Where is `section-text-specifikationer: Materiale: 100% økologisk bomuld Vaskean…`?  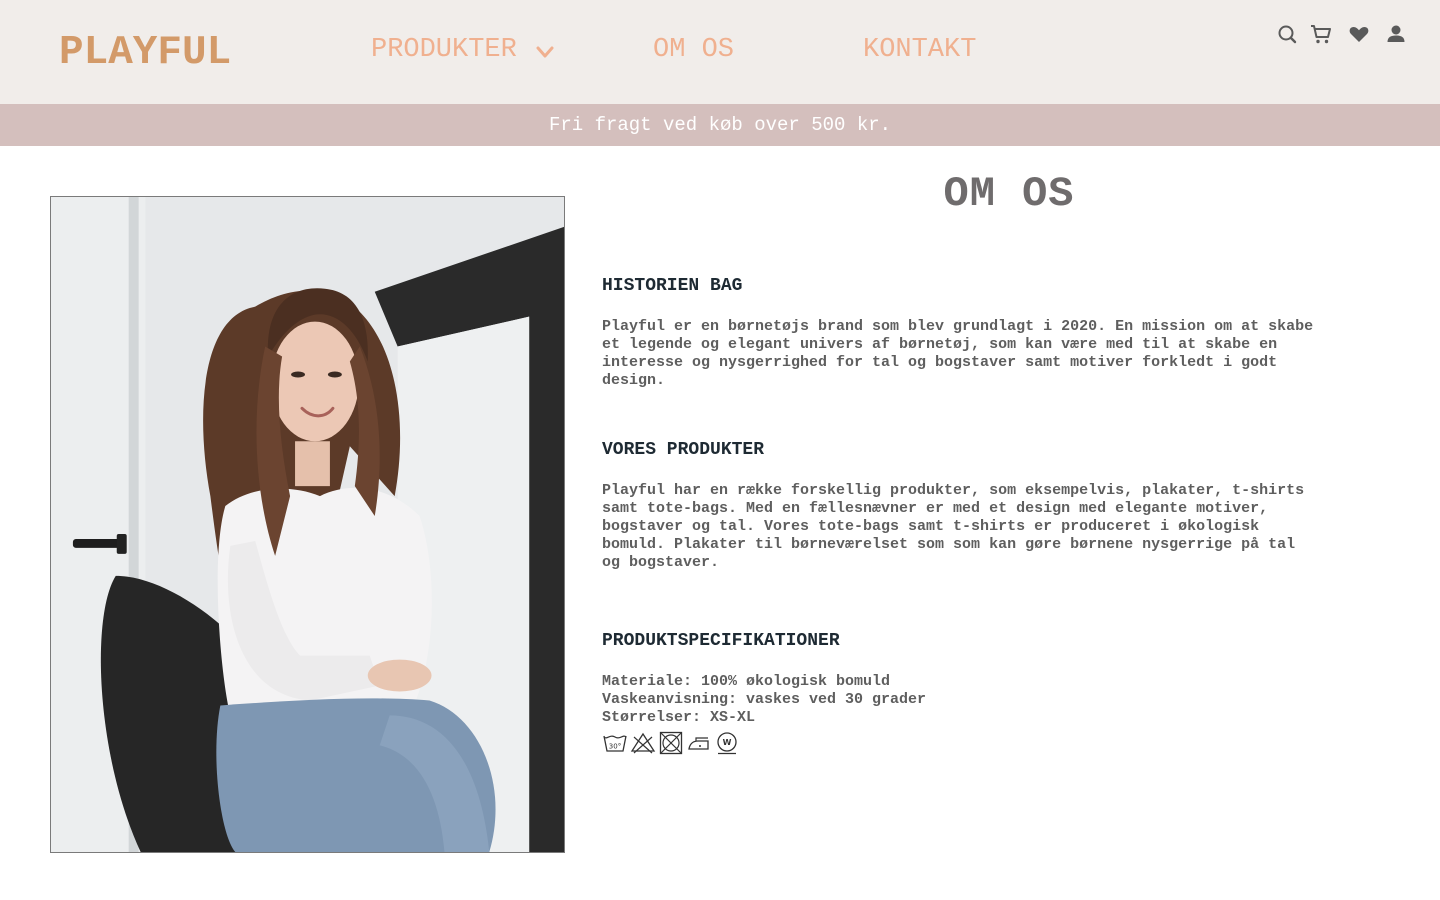 section-text-specifikationer: Materiale: 100% økologisk bomuld Vaskean… is located at coordinates (764, 699).